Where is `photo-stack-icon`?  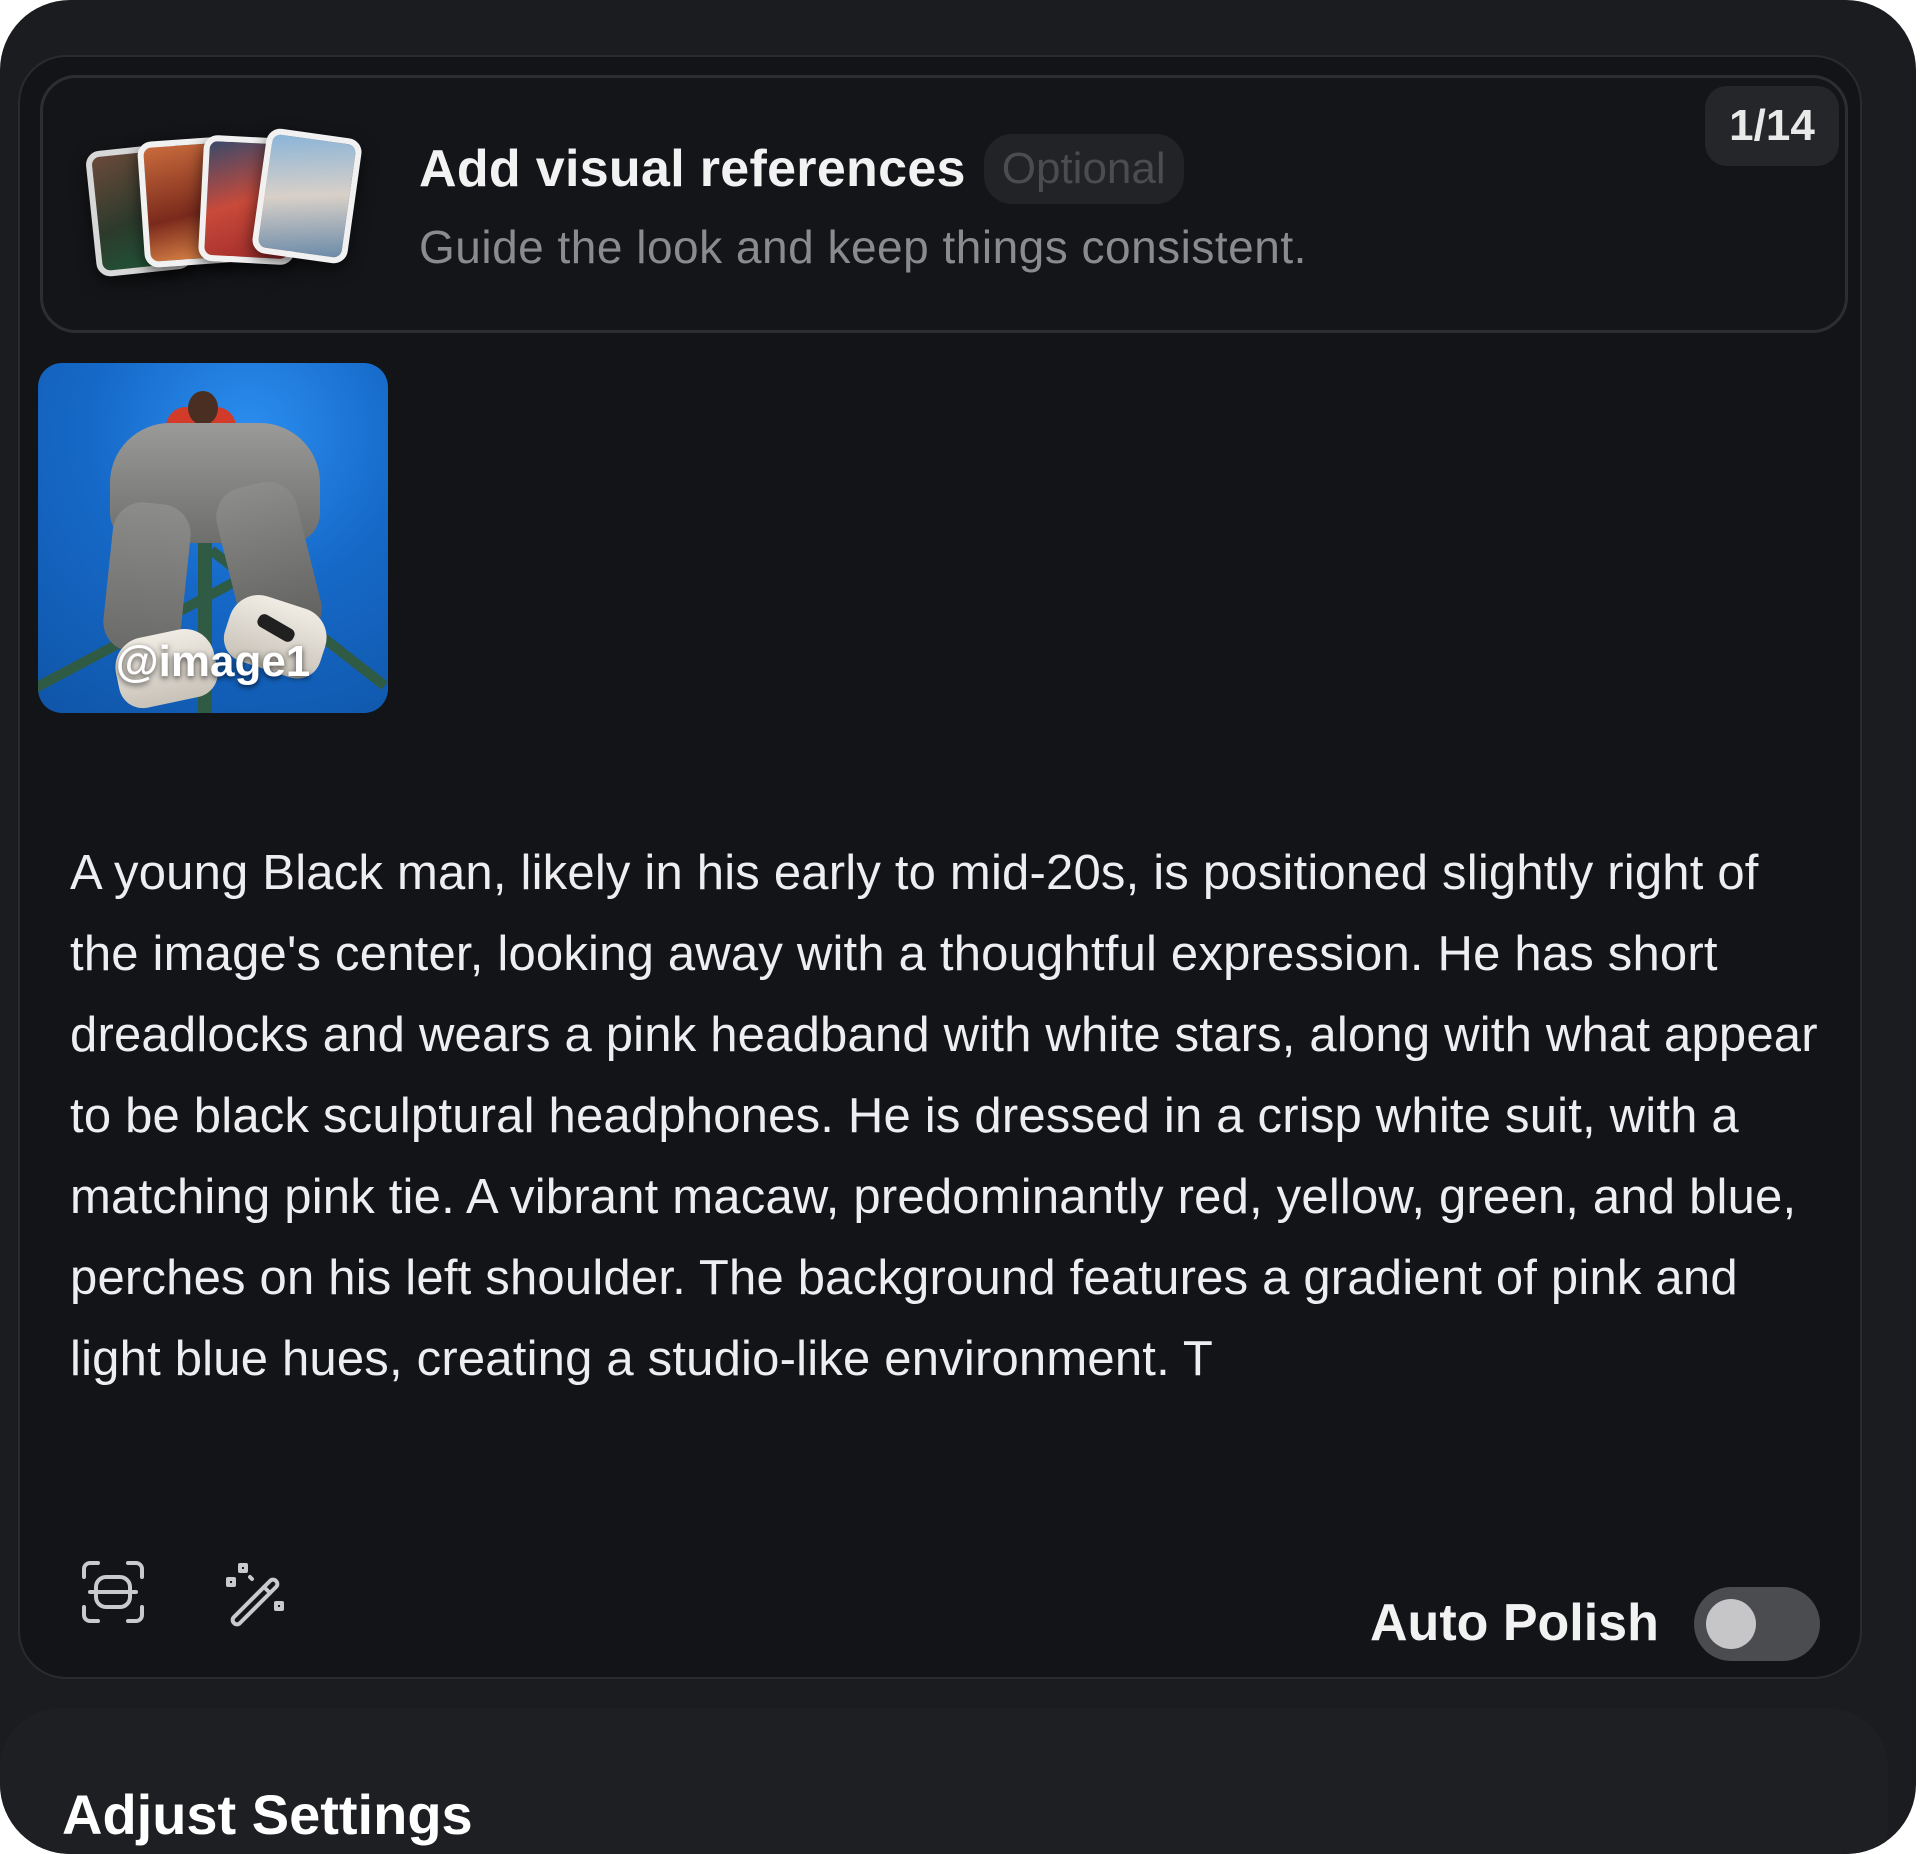
photo-stack-icon is located at coordinates (224, 204).